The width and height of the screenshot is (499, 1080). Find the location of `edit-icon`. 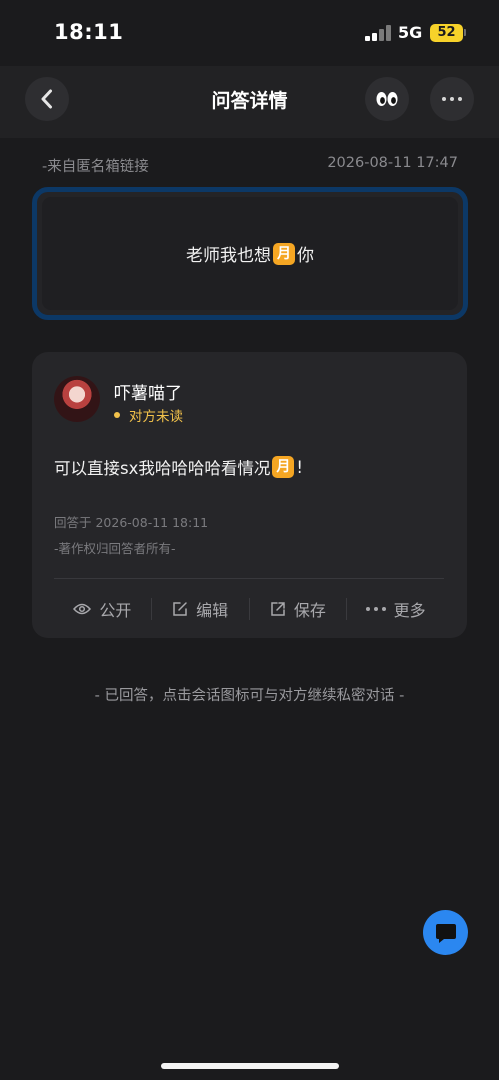

edit-icon is located at coordinates (180, 609).